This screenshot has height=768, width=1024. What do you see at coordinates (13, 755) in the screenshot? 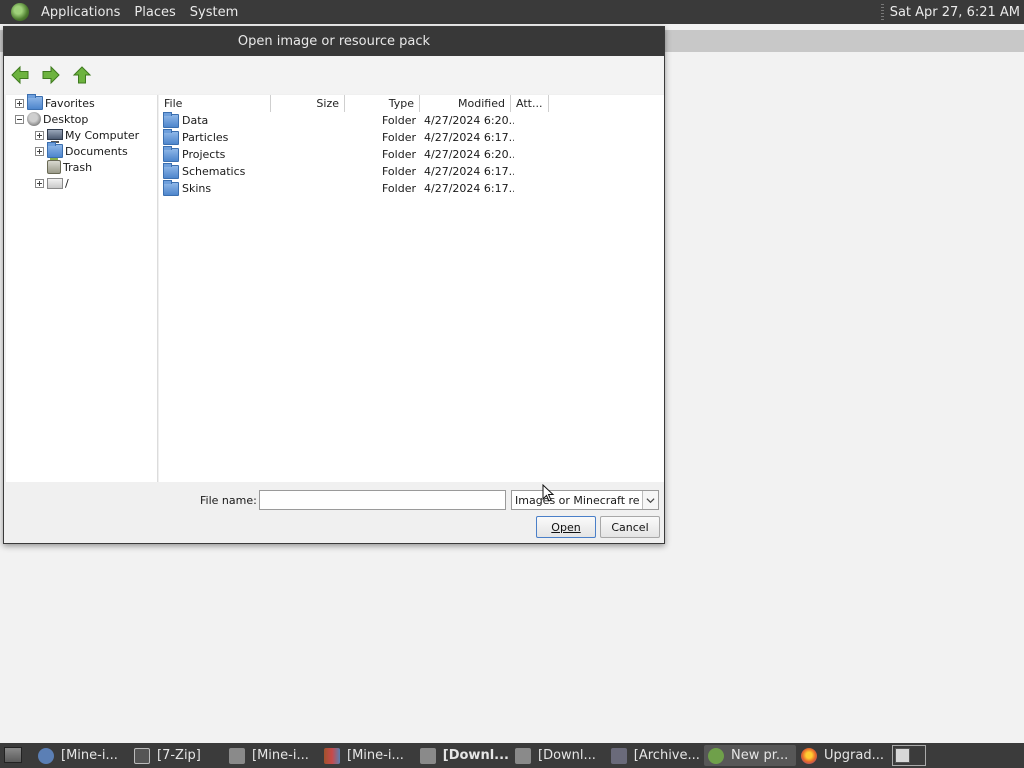
I see `show-desktop-icon` at bounding box center [13, 755].